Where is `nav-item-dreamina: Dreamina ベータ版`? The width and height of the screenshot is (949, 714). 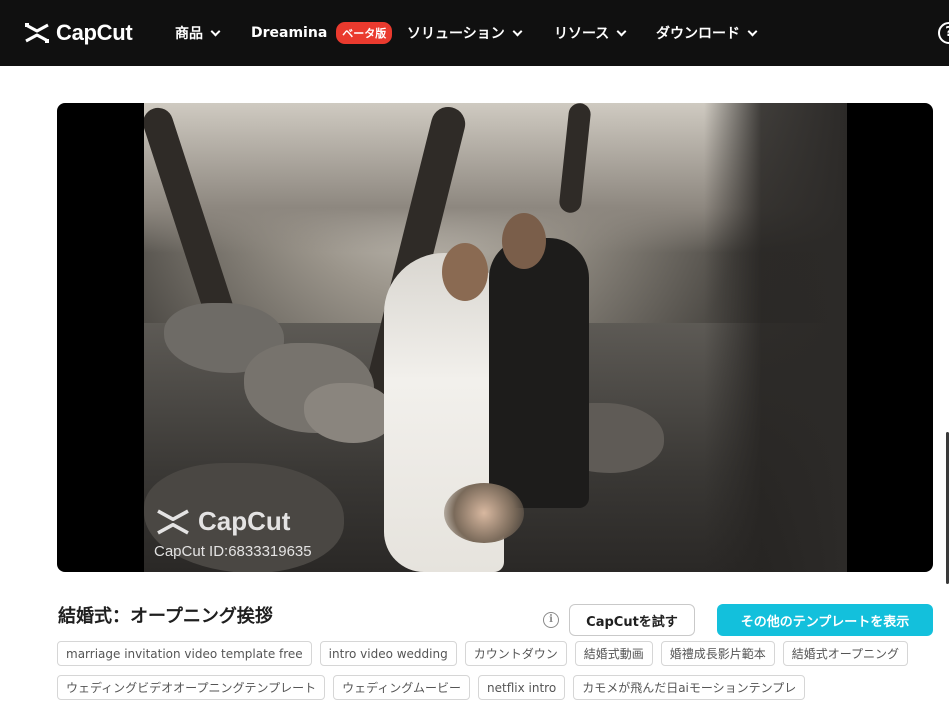
nav-item-dreamina: Dreamina ベータ版 is located at coordinates (322, 33).